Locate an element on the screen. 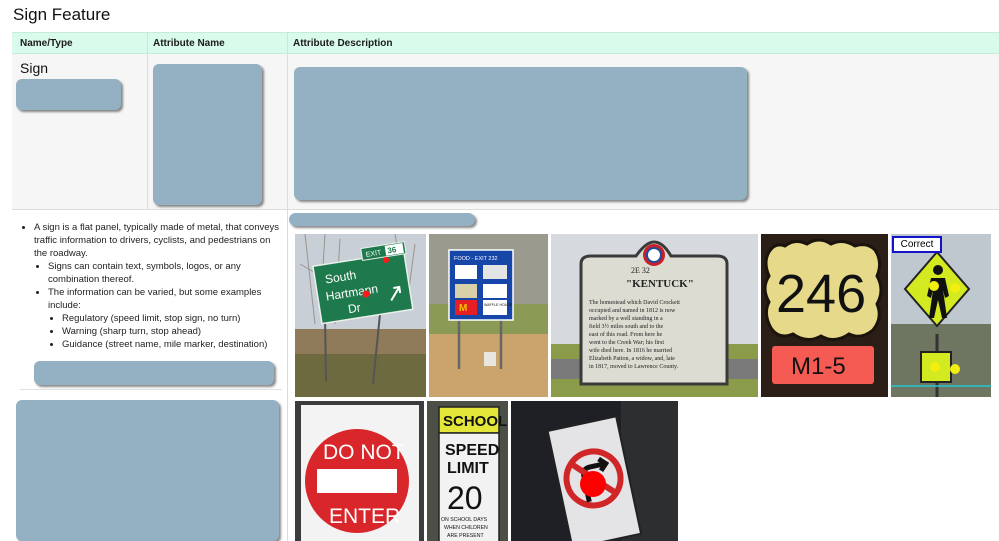 The height and width of the screenshot is (541, 999). route-shield-photo: 246 M1-5 is located at coordinates (824, 315).